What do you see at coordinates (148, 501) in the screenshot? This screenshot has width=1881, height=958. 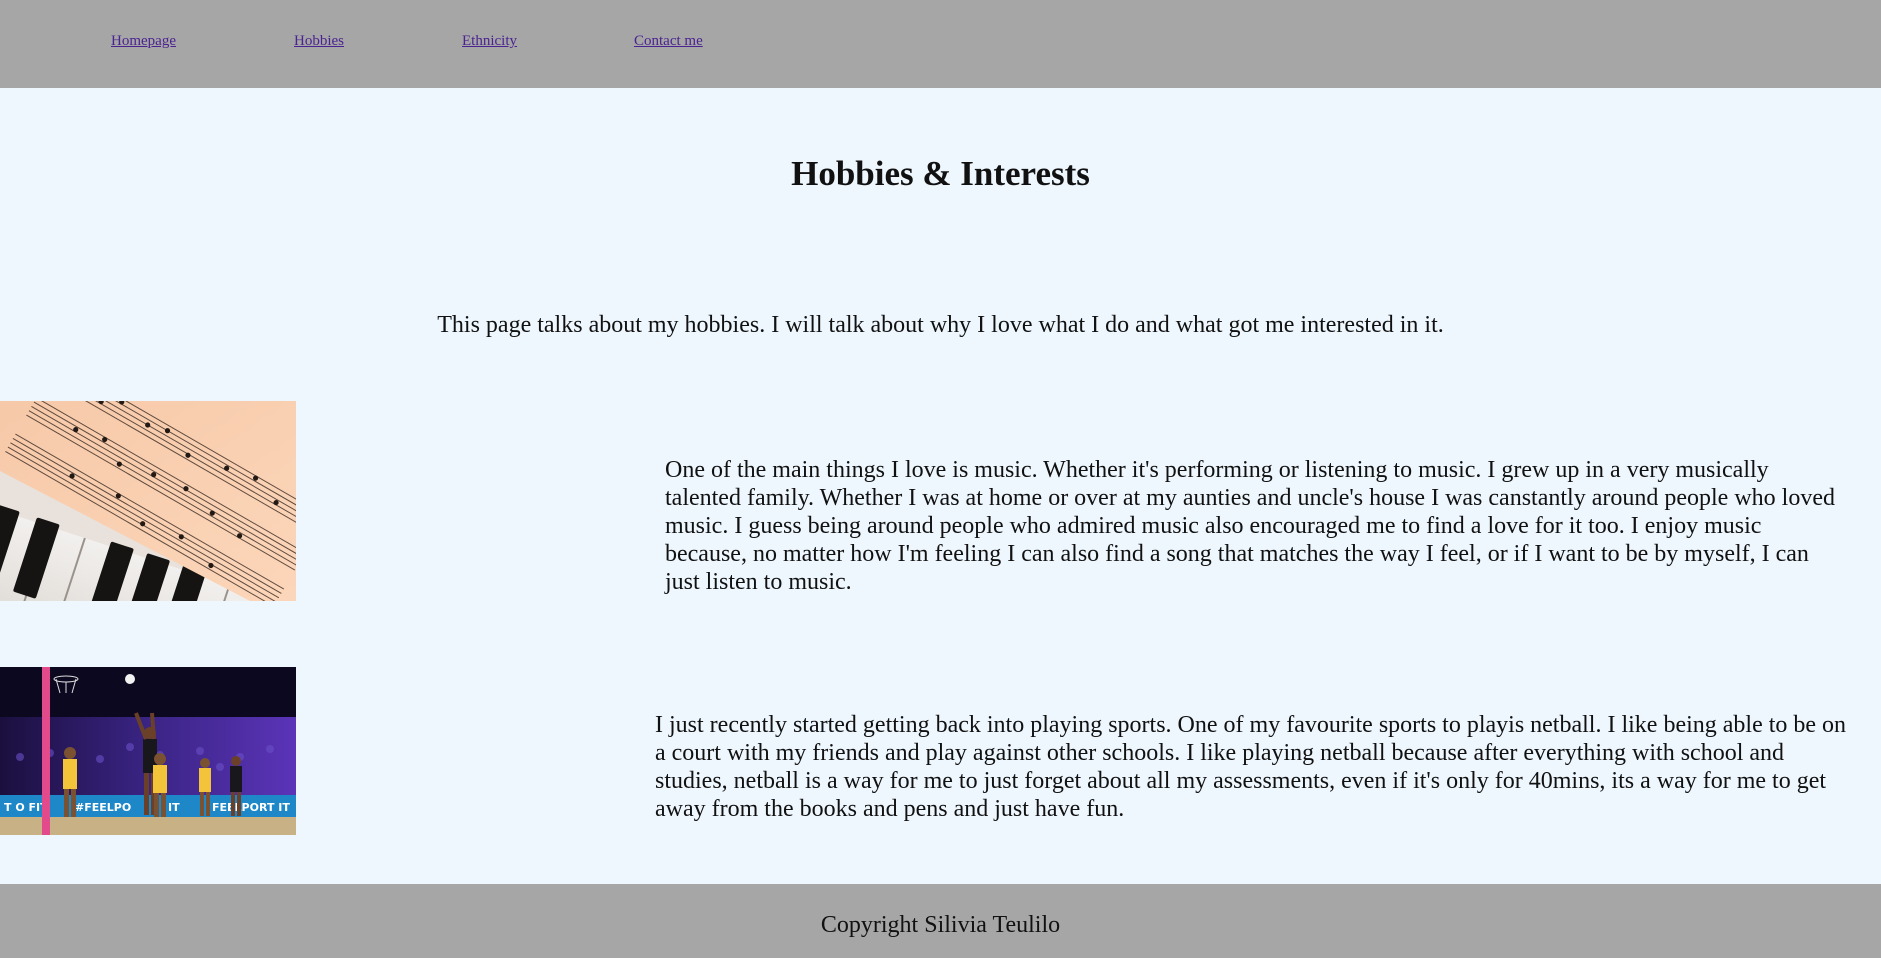 I see `sheet-music-piano-photo` at bounding box center [148, 501].